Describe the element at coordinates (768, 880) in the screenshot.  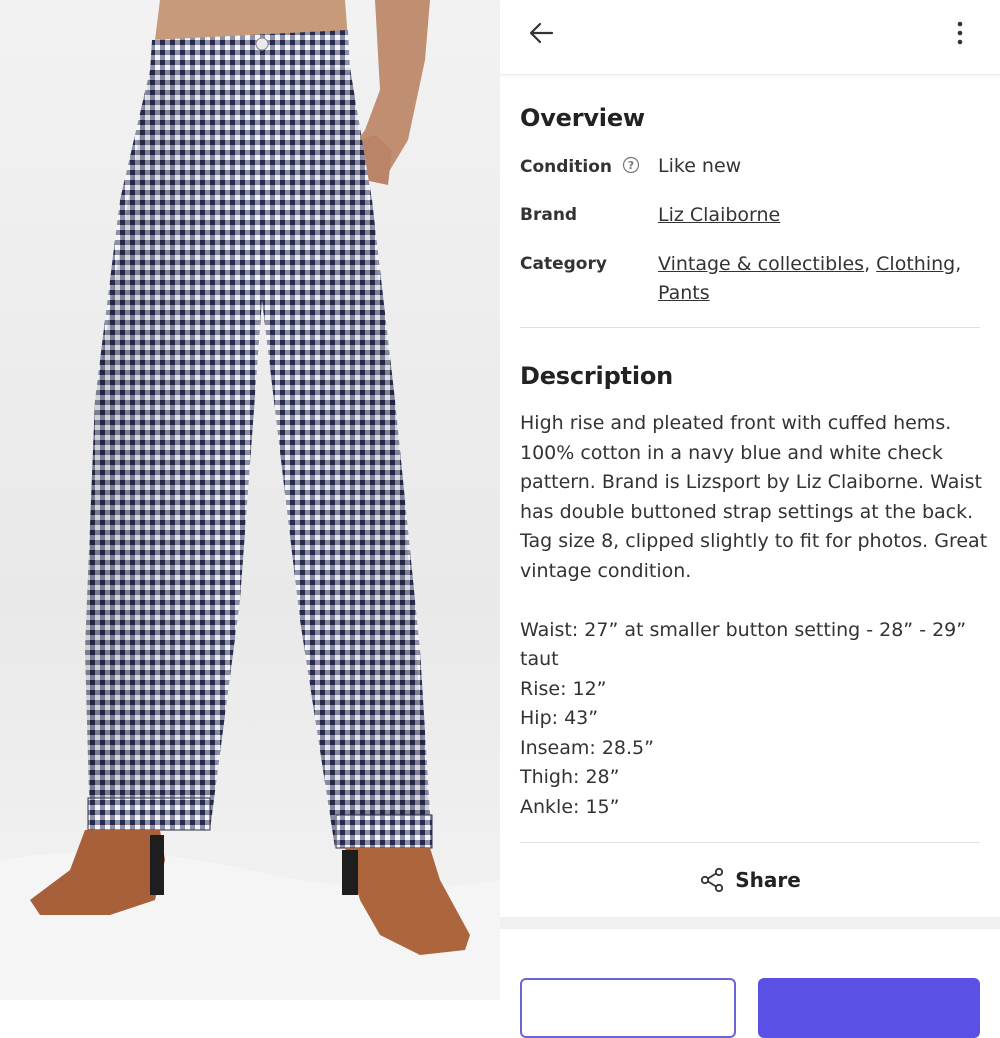
I see `share-label: Share` at that location.